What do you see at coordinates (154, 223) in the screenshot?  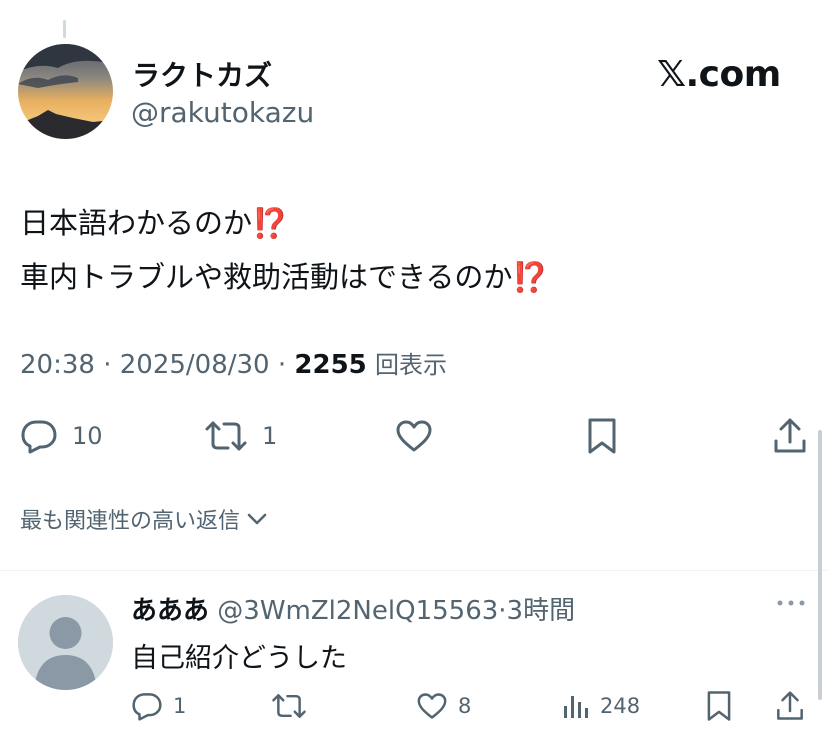 I see `tweet-text-line-1: 日本語わかるのか⁉️` at bounding box center [154, 223].